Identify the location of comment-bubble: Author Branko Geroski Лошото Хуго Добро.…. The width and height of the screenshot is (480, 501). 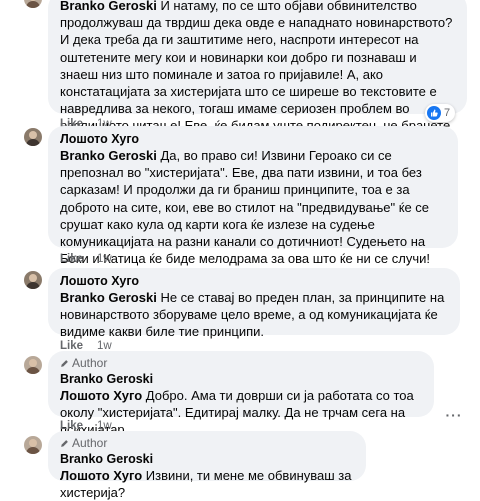
(241, 394).